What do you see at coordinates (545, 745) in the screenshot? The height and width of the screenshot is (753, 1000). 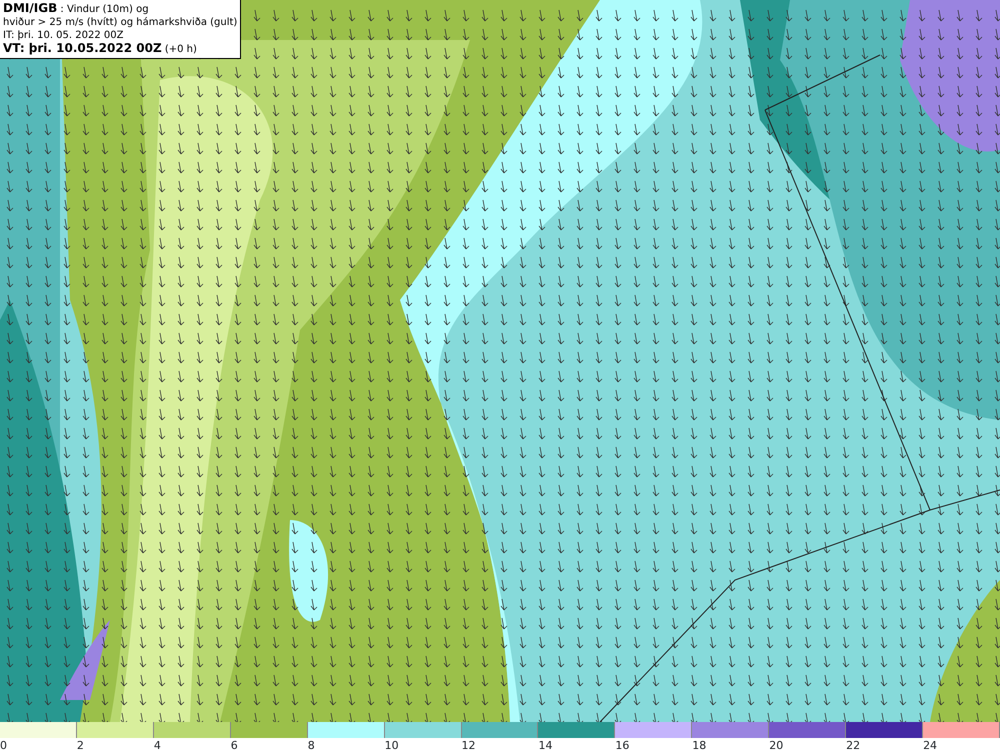 I see `legend-label: 14` at bounding box center [545, 745].